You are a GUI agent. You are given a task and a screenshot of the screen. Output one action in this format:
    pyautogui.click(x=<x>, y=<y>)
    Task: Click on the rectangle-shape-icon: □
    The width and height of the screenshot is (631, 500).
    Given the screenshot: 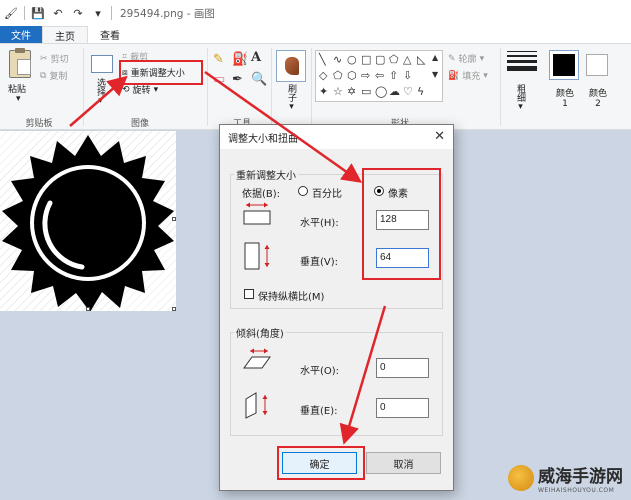 What is the action you would take?
    pyautogui.click(x=366, y=59)
    